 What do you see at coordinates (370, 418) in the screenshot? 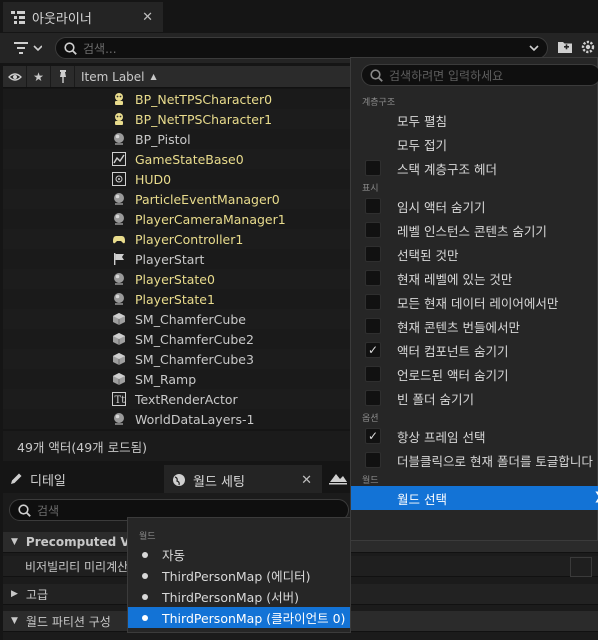
I see `menu-section-title: 옵션` at bounding box center [370, 418].